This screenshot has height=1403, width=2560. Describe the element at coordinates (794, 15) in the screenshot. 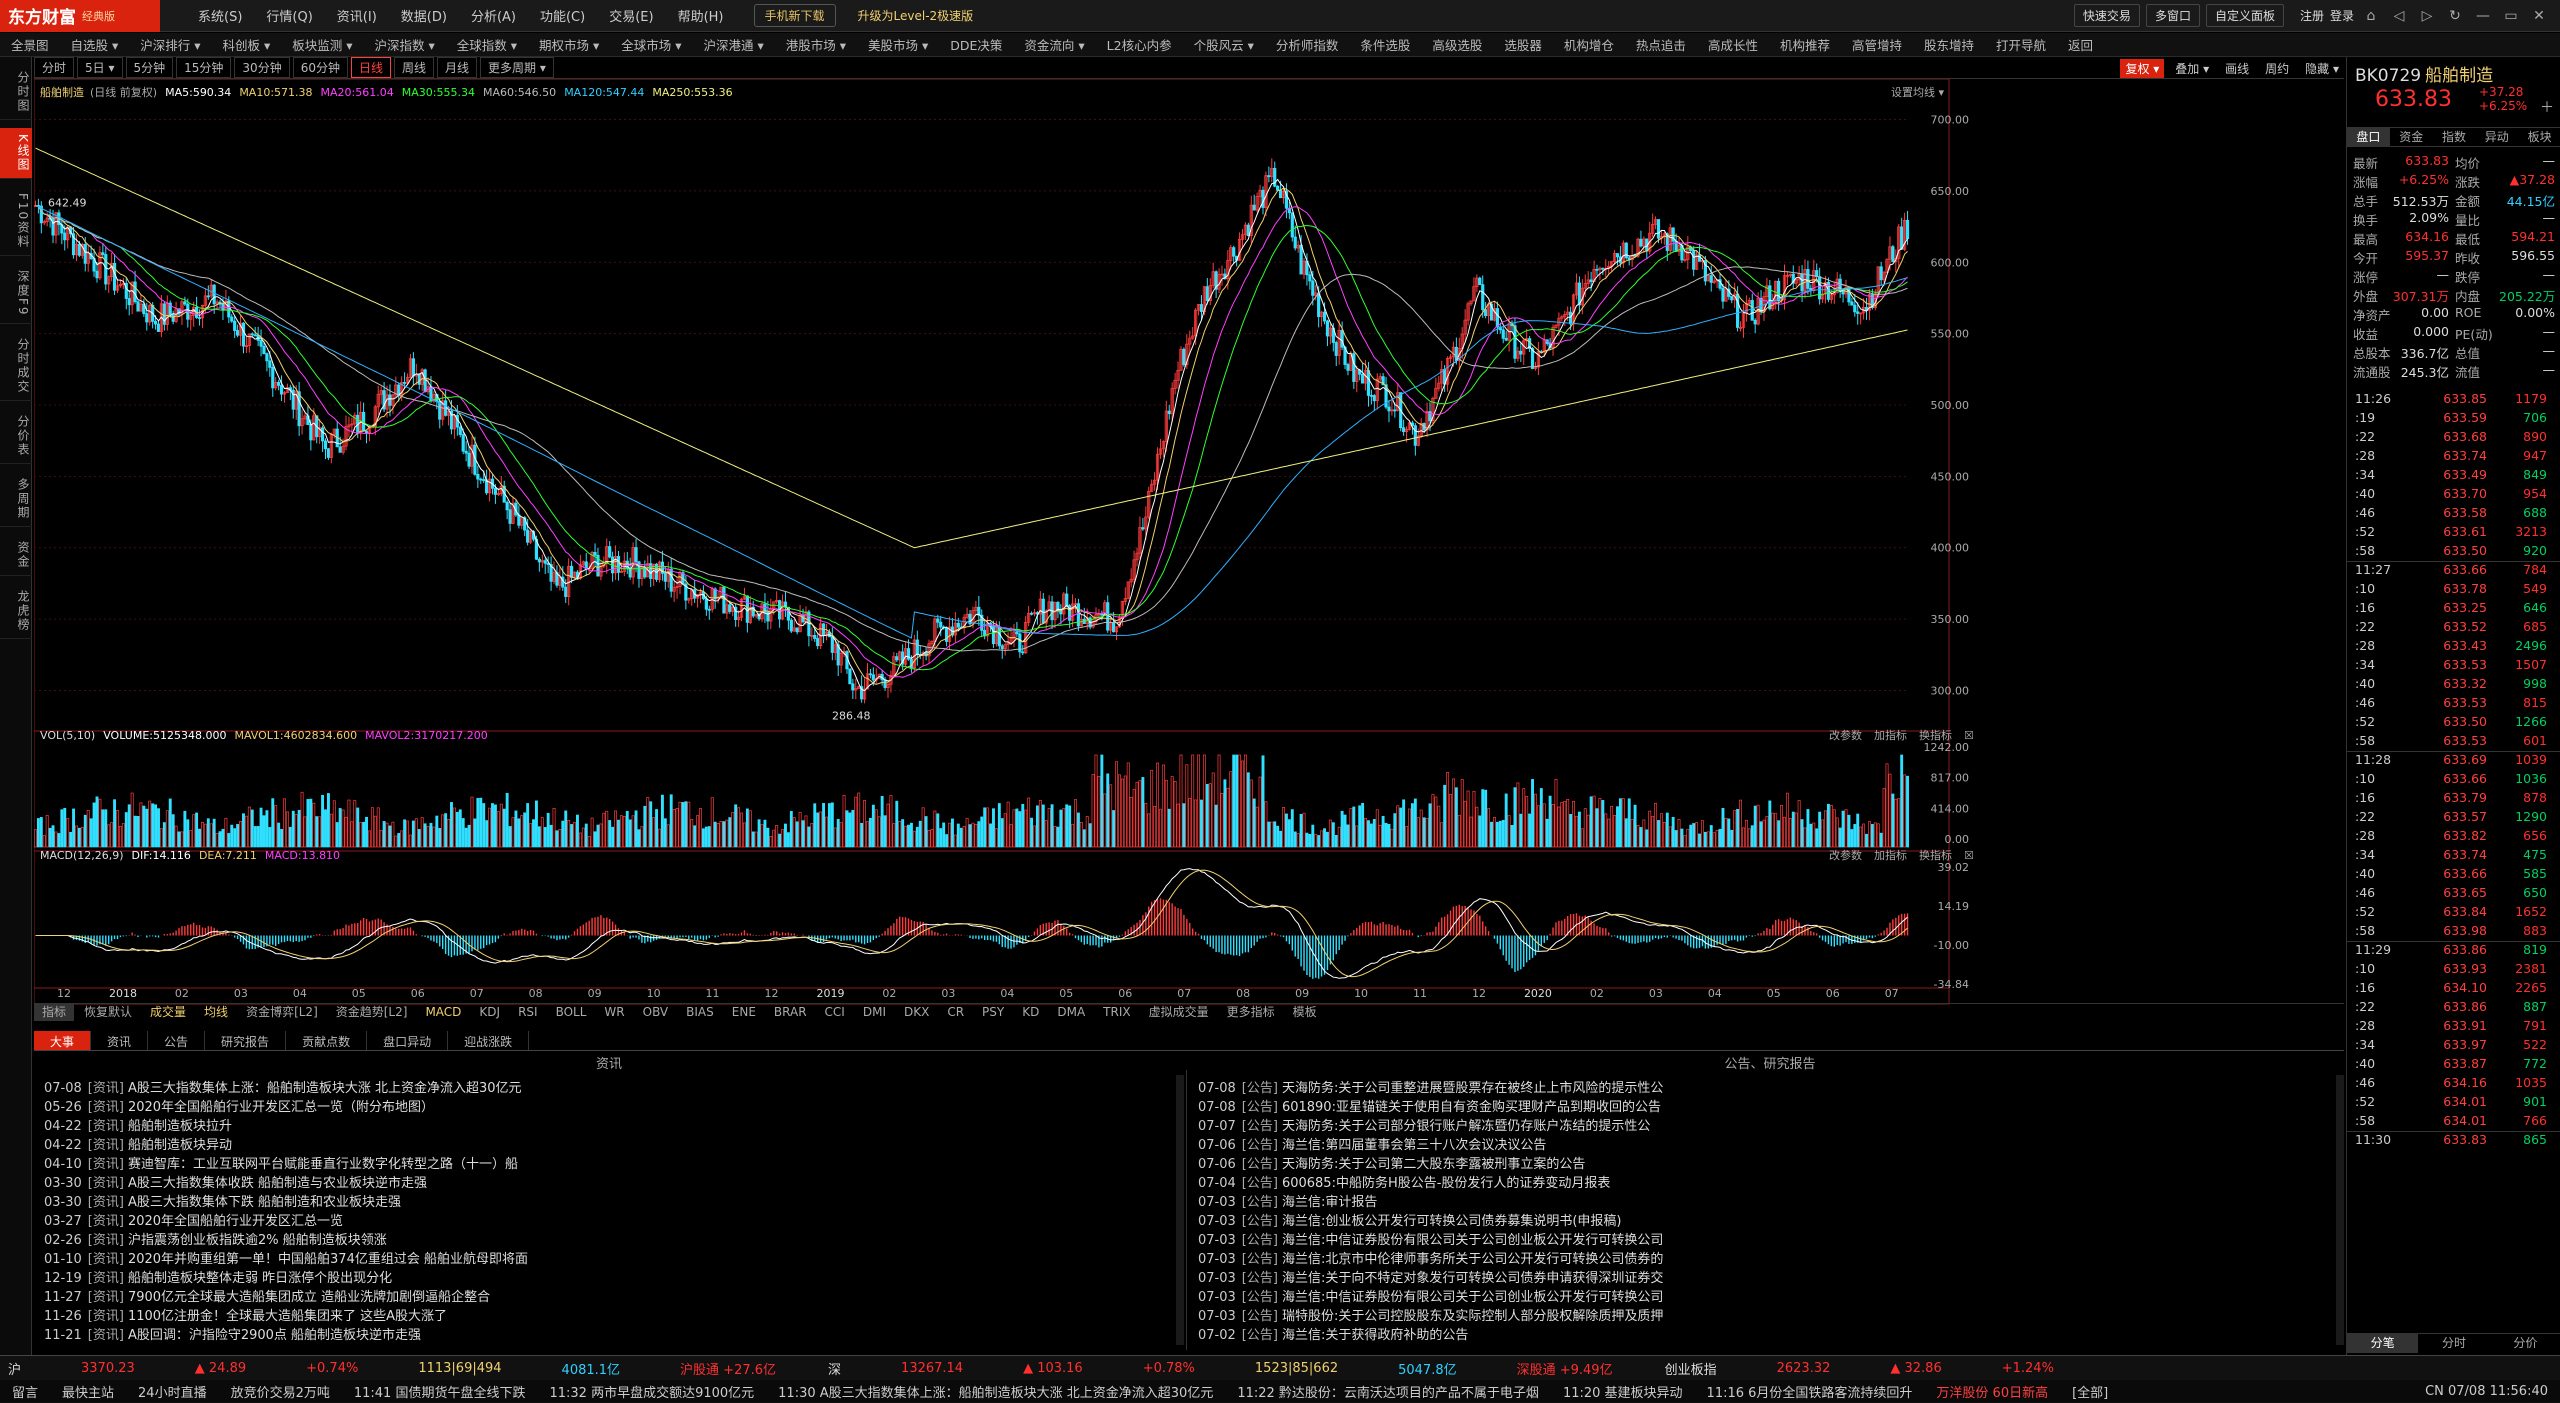

I see `mobile-download-button: 手机新下载` at that location.